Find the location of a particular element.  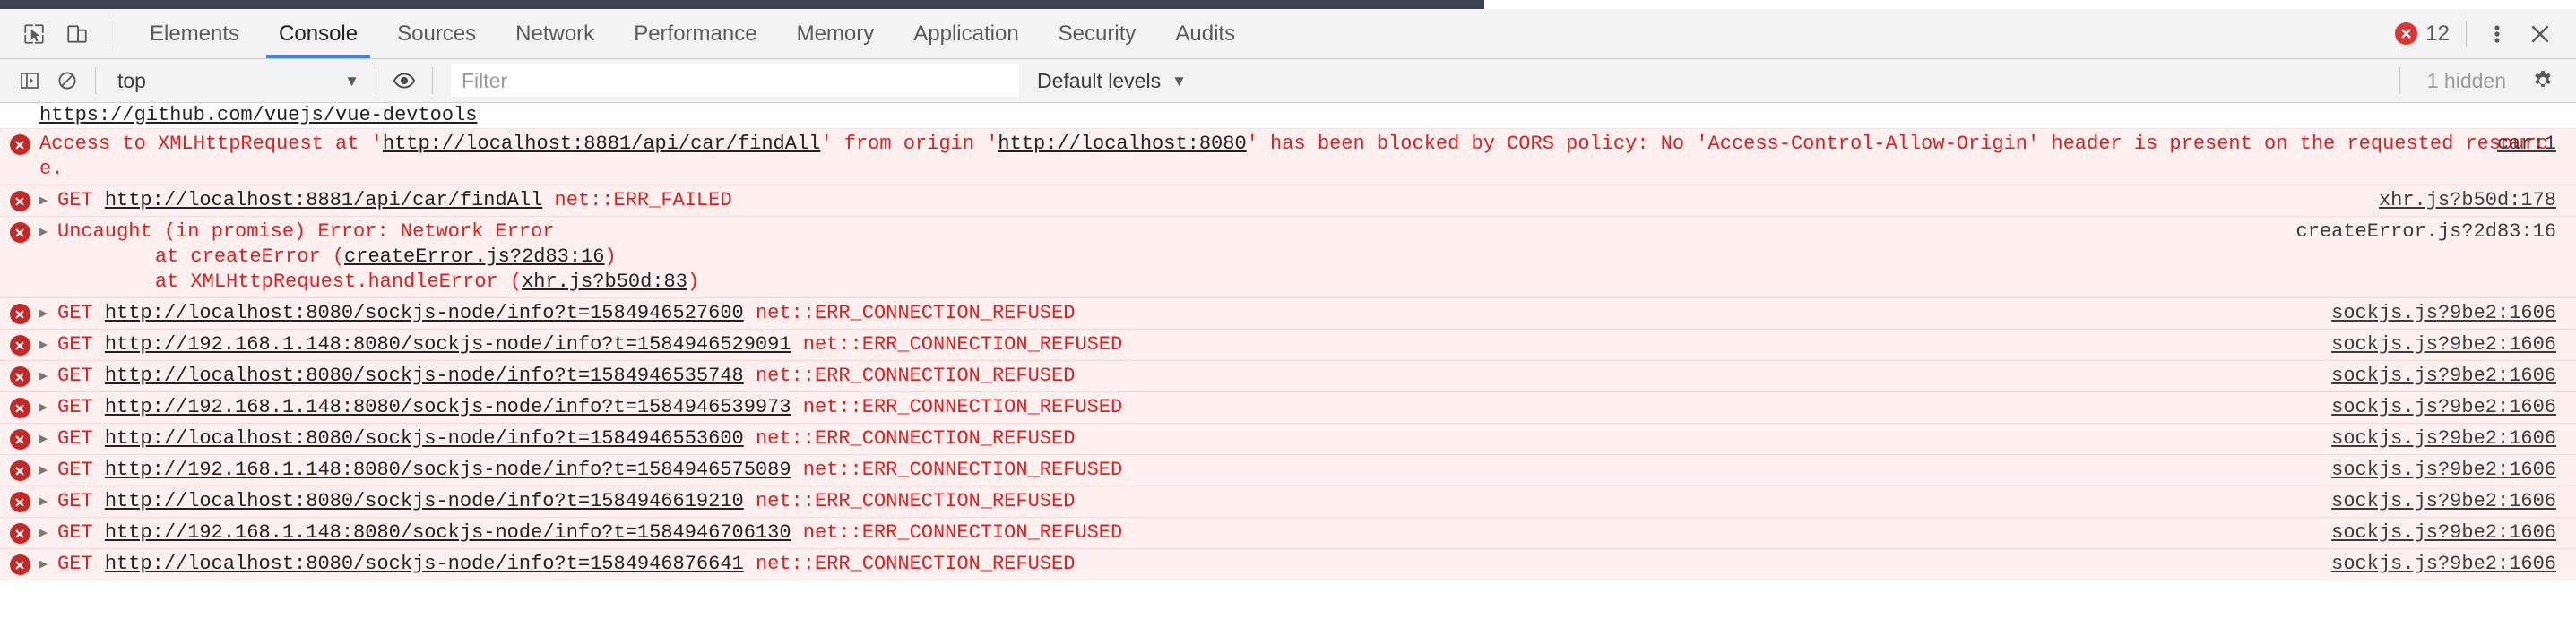

window-titlebar-fill is located at coordinates (742, 4).